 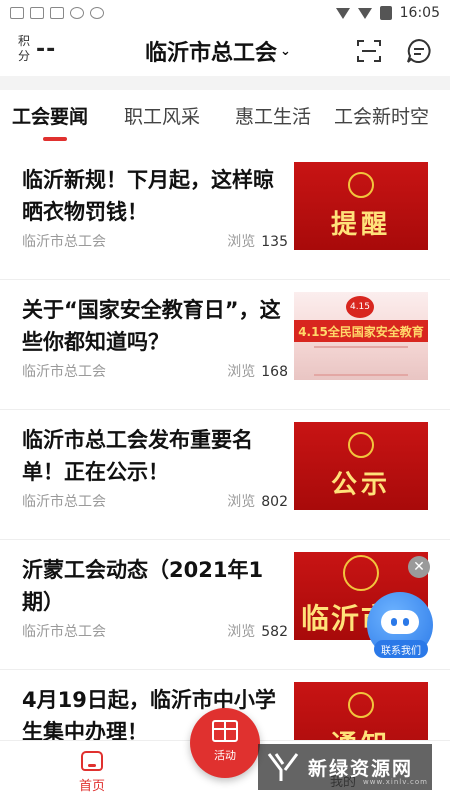 I want to click on watermark: 新绿资源网 www.xinlv.com, so click(x=345, y=767).